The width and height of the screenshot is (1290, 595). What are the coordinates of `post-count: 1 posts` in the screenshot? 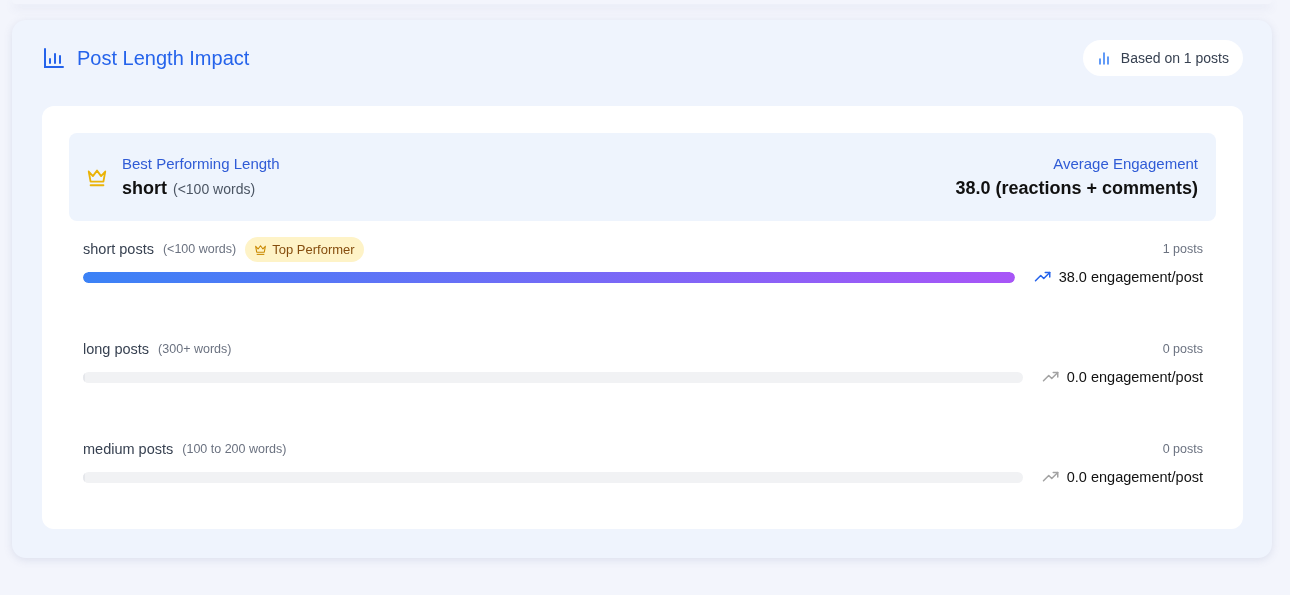 It's located at (1182, 249).